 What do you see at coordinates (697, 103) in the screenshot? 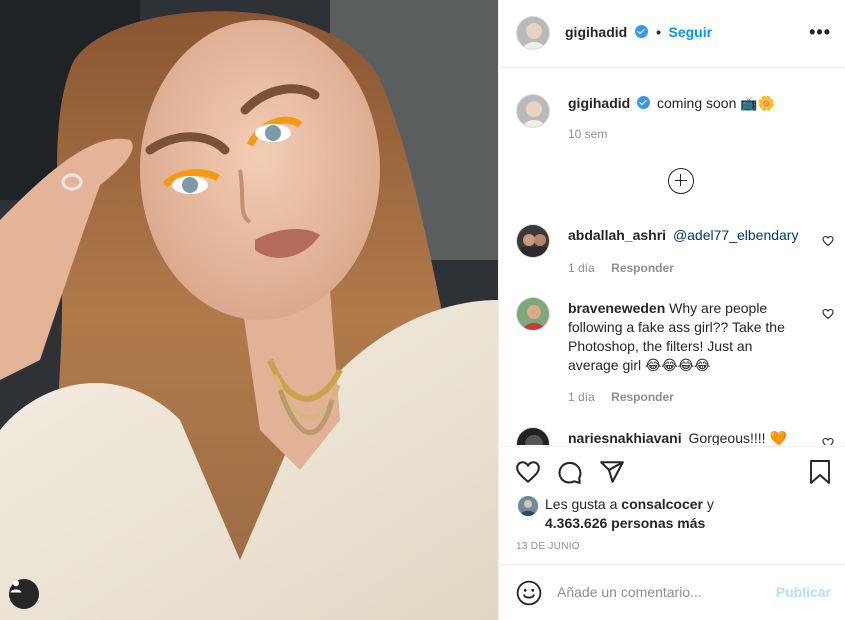
I see `caption-text: coming soon` at bounding box center [697, 103].